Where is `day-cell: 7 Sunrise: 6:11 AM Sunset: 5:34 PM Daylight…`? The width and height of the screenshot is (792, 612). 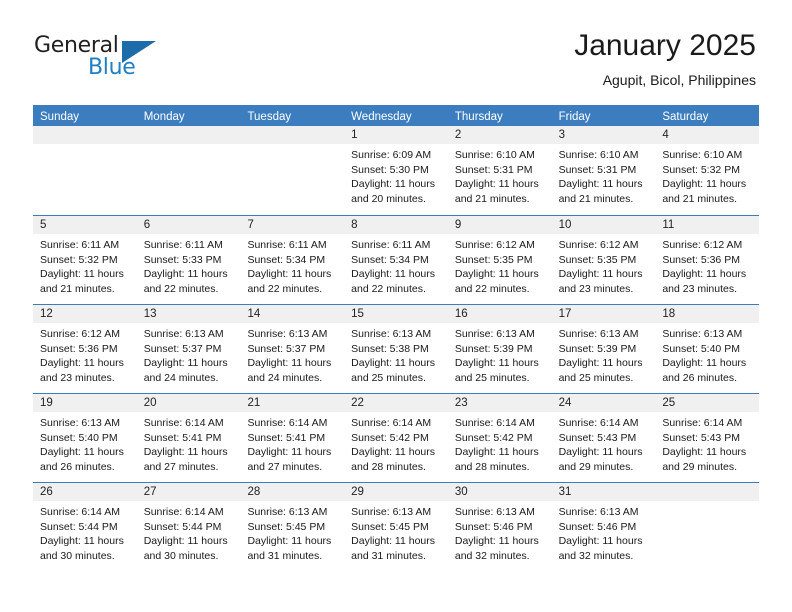 day-cell: 7 Sunrise: 6:11 AM Sunset: 5:34 PM Daylight… is located at coordinates (292, 260).